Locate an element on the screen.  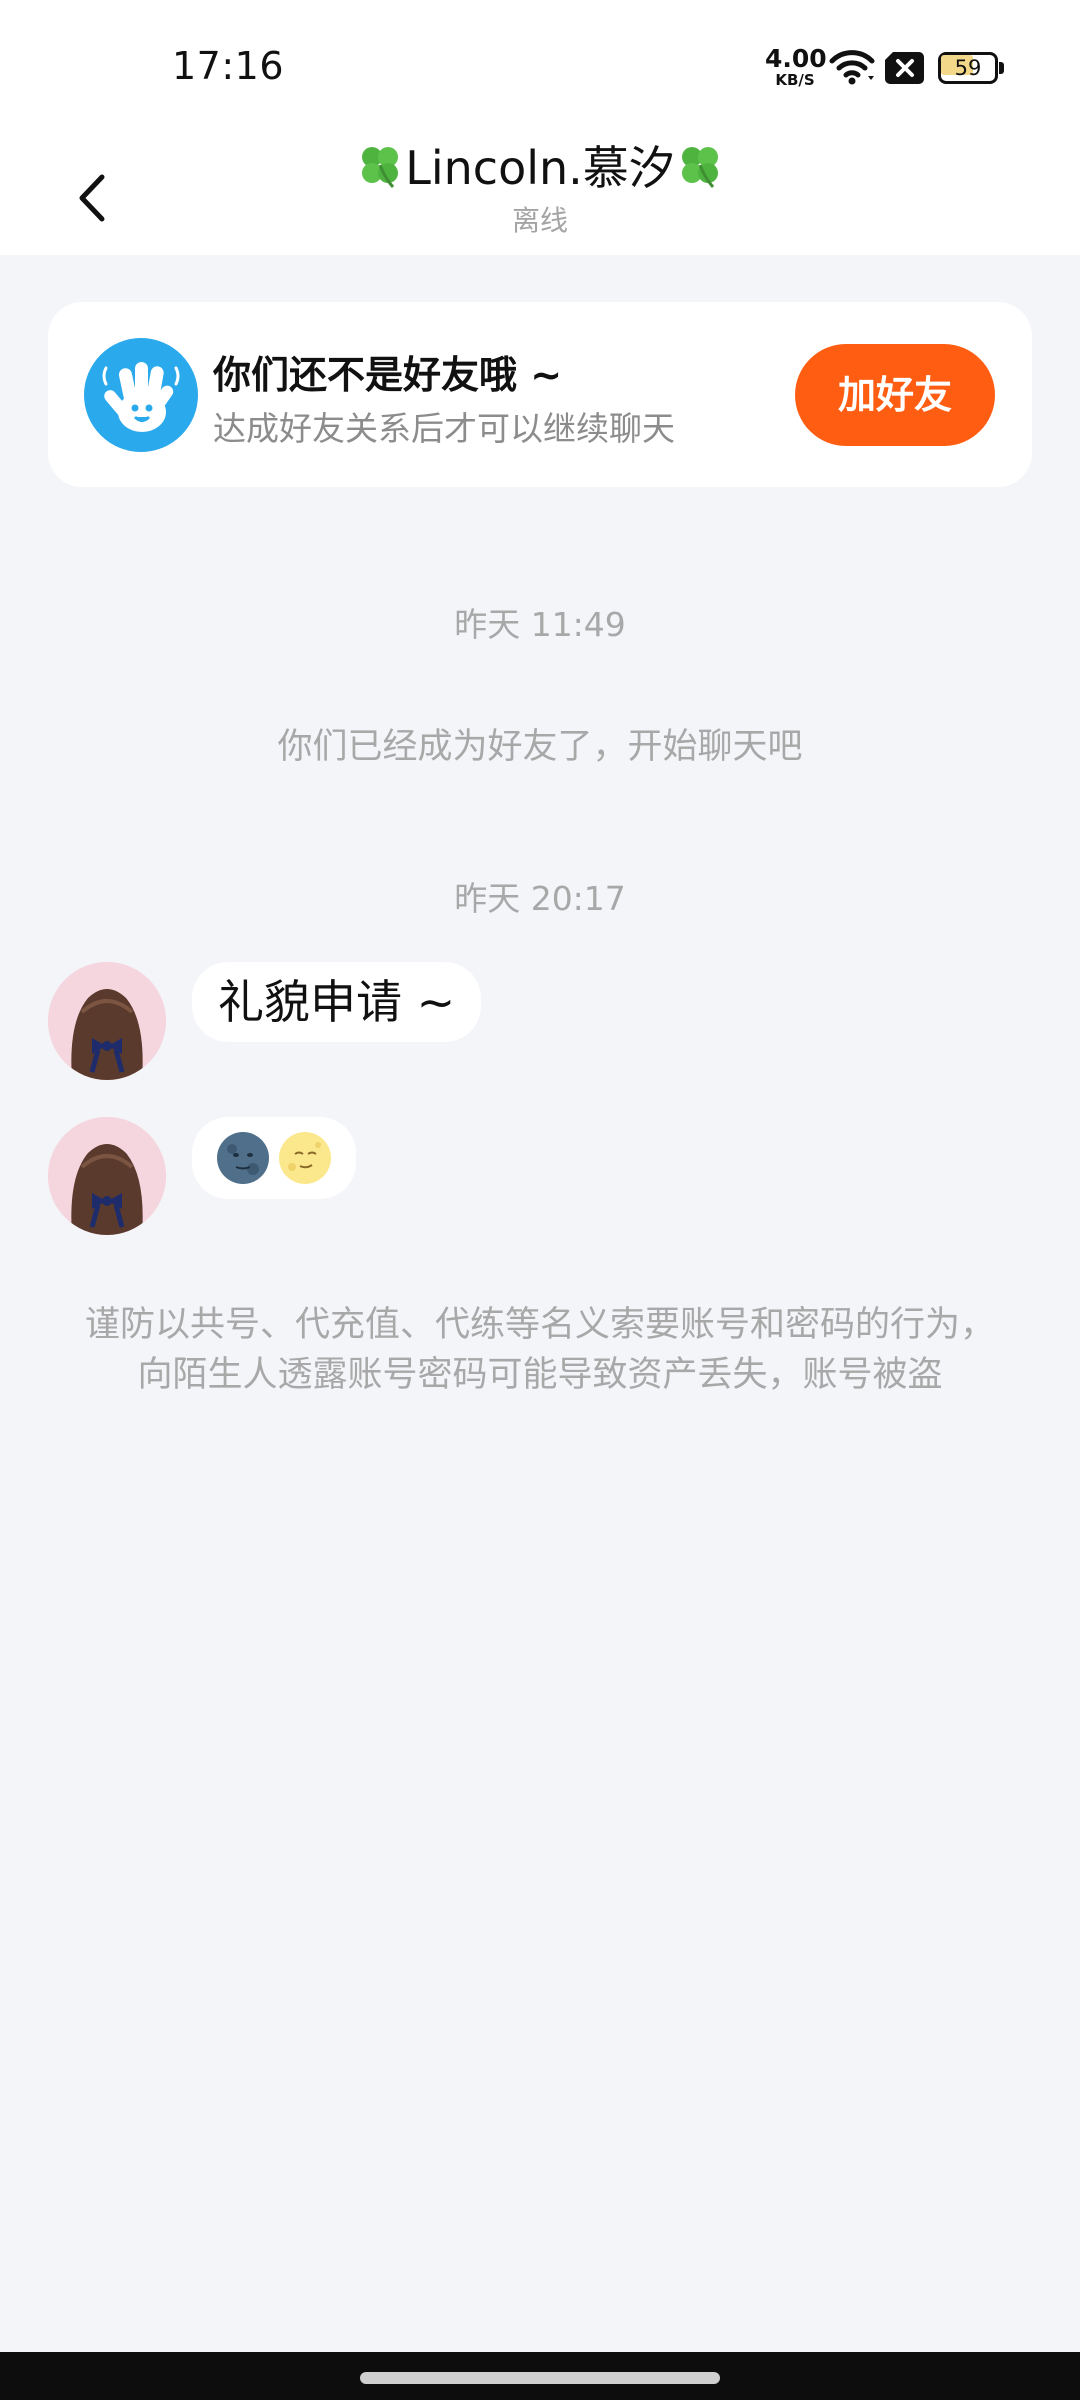
system-navigation-bar is located at coordinates (540, 2376).